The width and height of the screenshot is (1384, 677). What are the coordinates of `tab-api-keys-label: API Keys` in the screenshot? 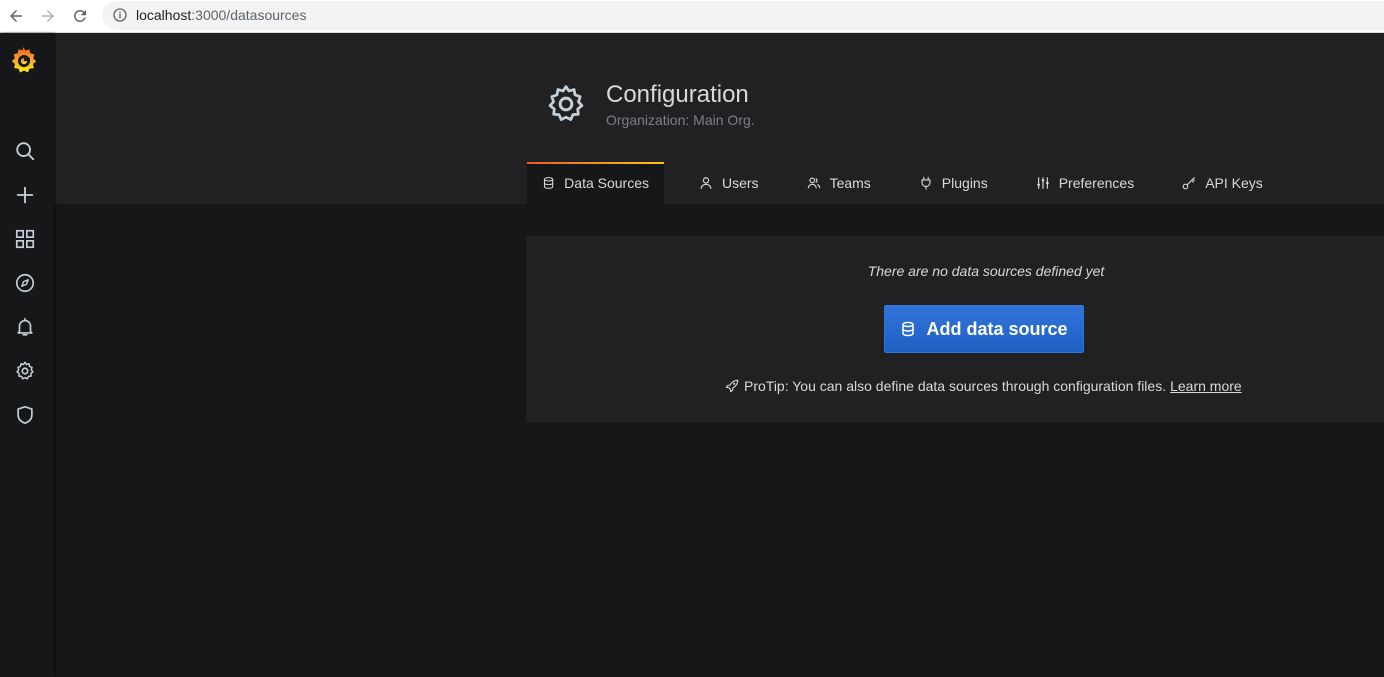 It's located at (1234, 183).